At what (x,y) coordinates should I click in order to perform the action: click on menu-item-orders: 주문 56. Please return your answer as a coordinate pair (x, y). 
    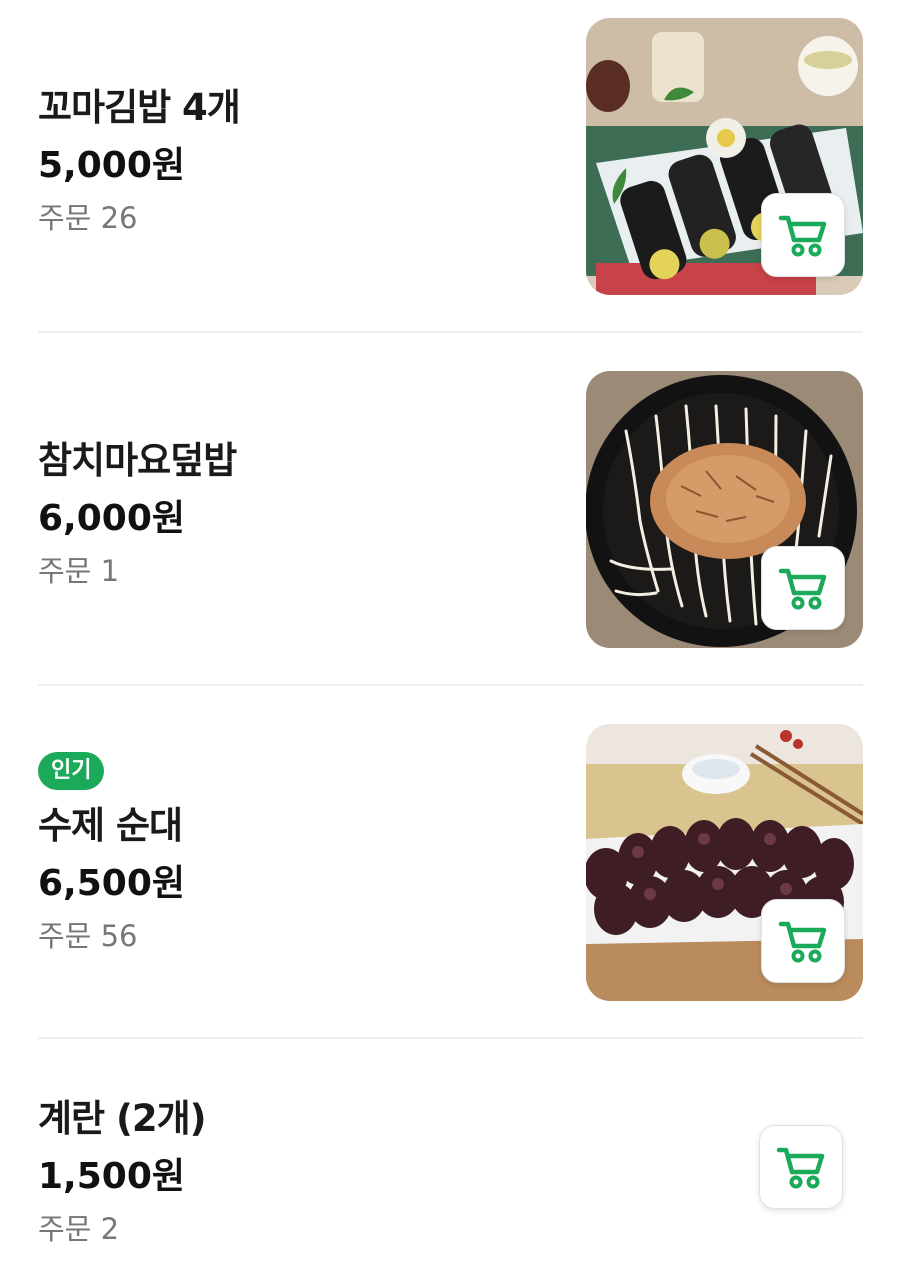
    Looking at the image, I should click on (88, 936).